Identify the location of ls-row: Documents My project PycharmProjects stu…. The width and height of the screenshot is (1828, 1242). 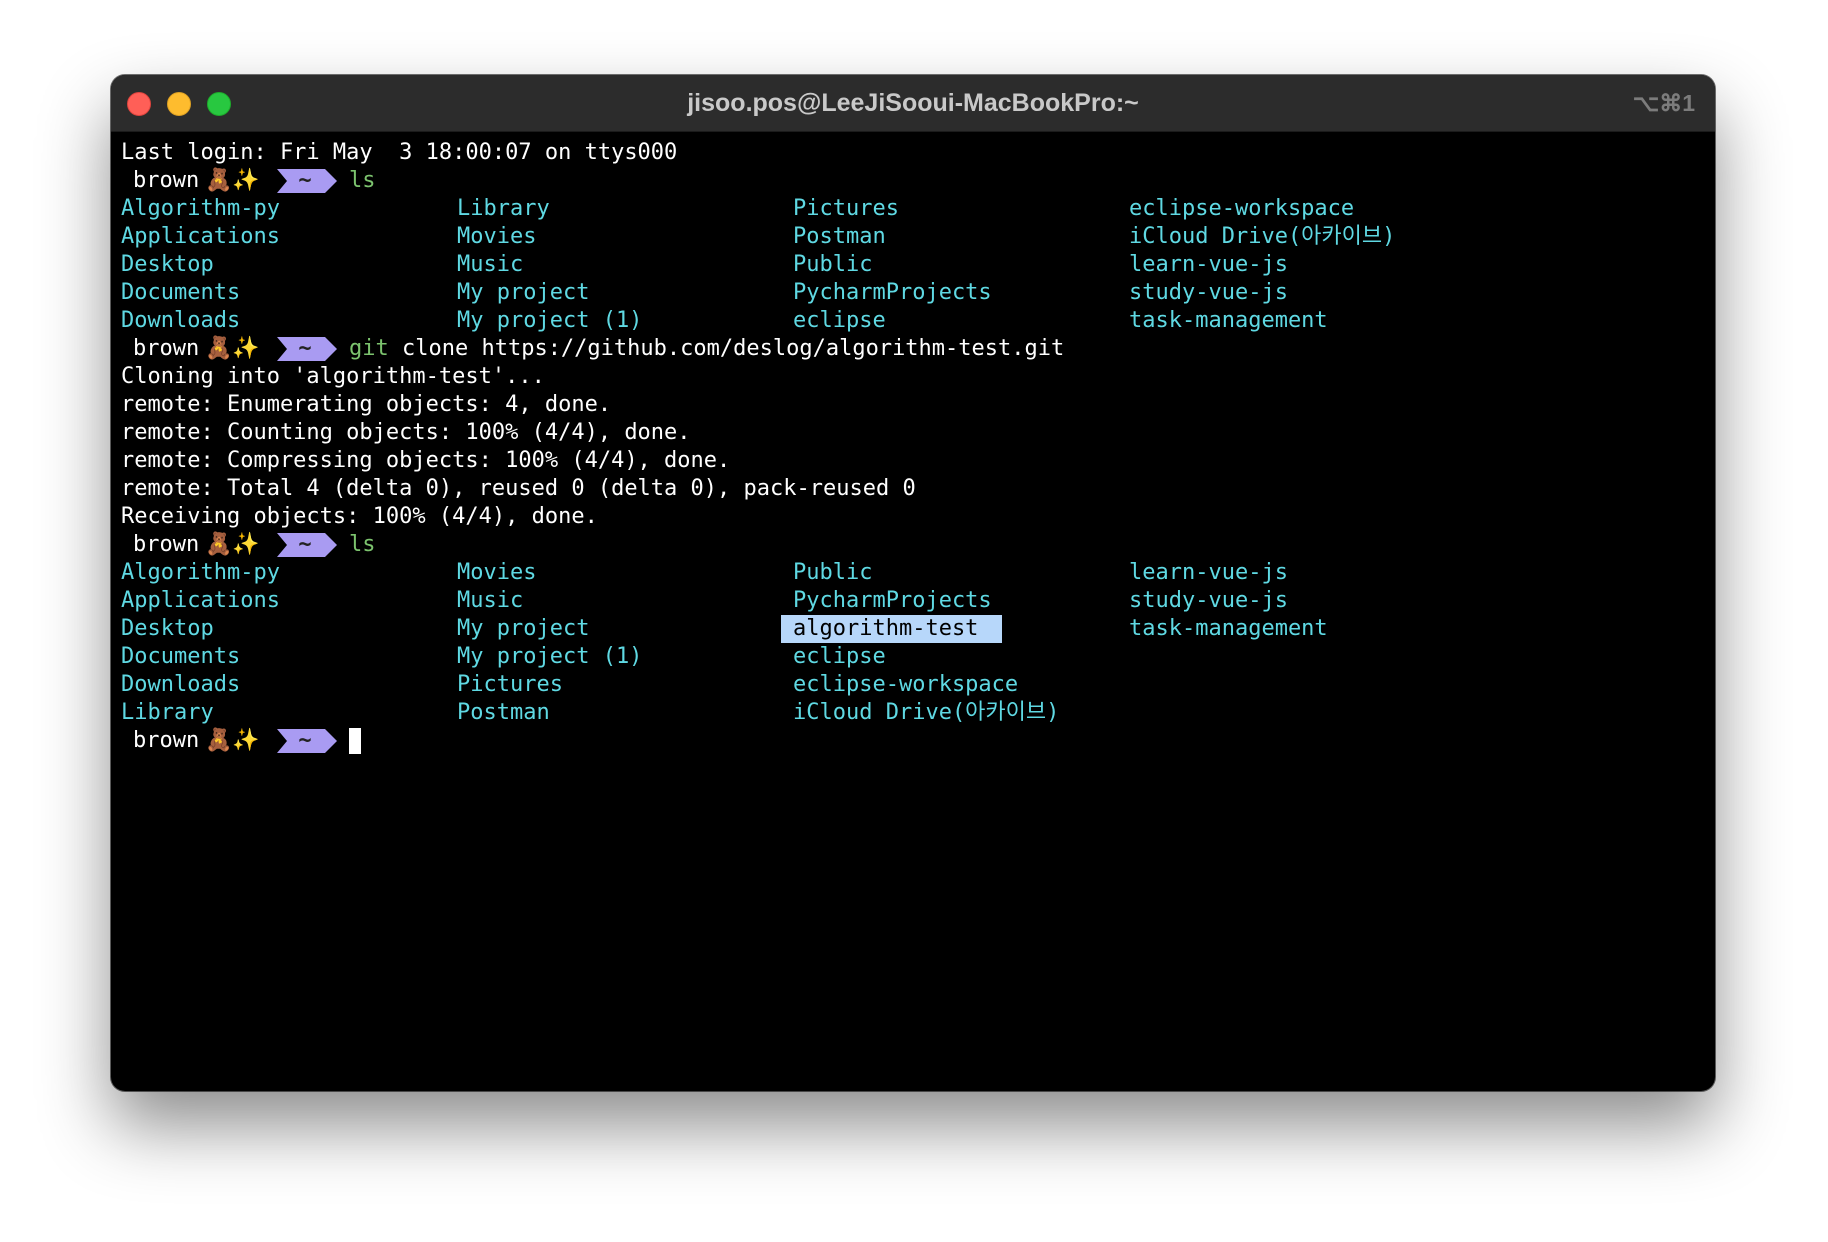
(913, 293).